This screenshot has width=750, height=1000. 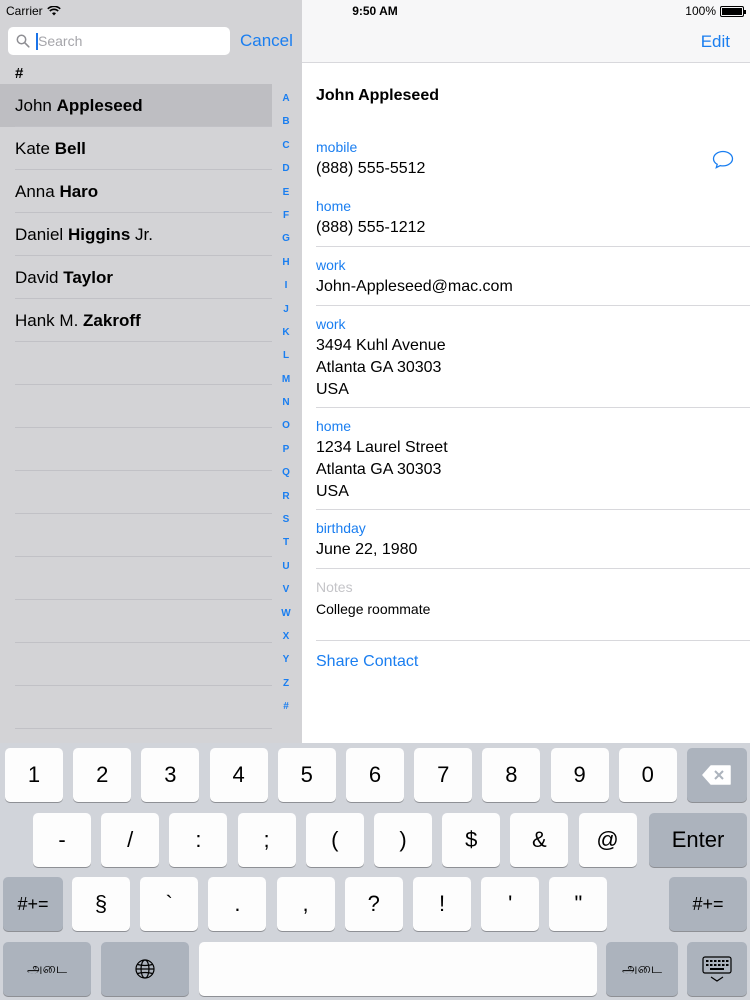 I want to click on key: 2, so click(x=102, y=775).